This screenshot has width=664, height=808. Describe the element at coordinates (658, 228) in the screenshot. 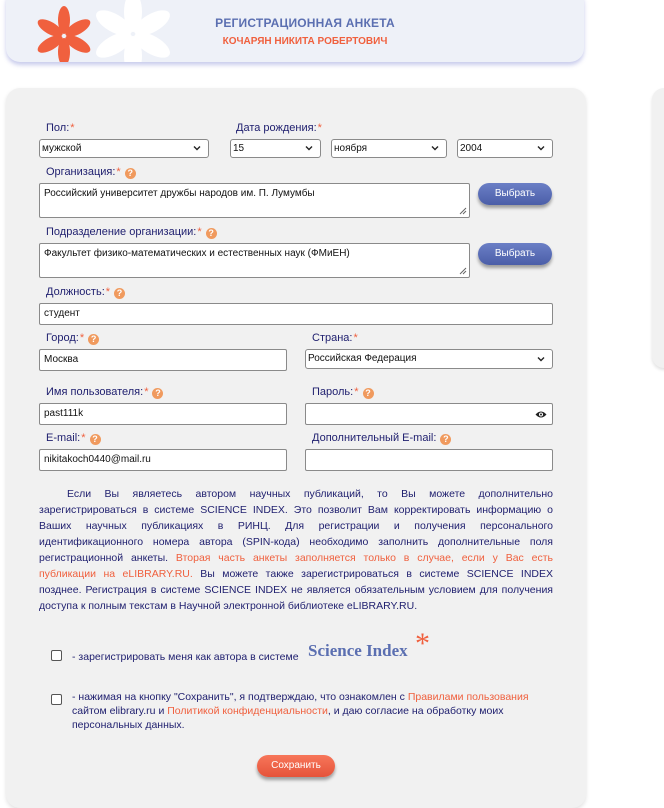

I see `side-panel` at that location.